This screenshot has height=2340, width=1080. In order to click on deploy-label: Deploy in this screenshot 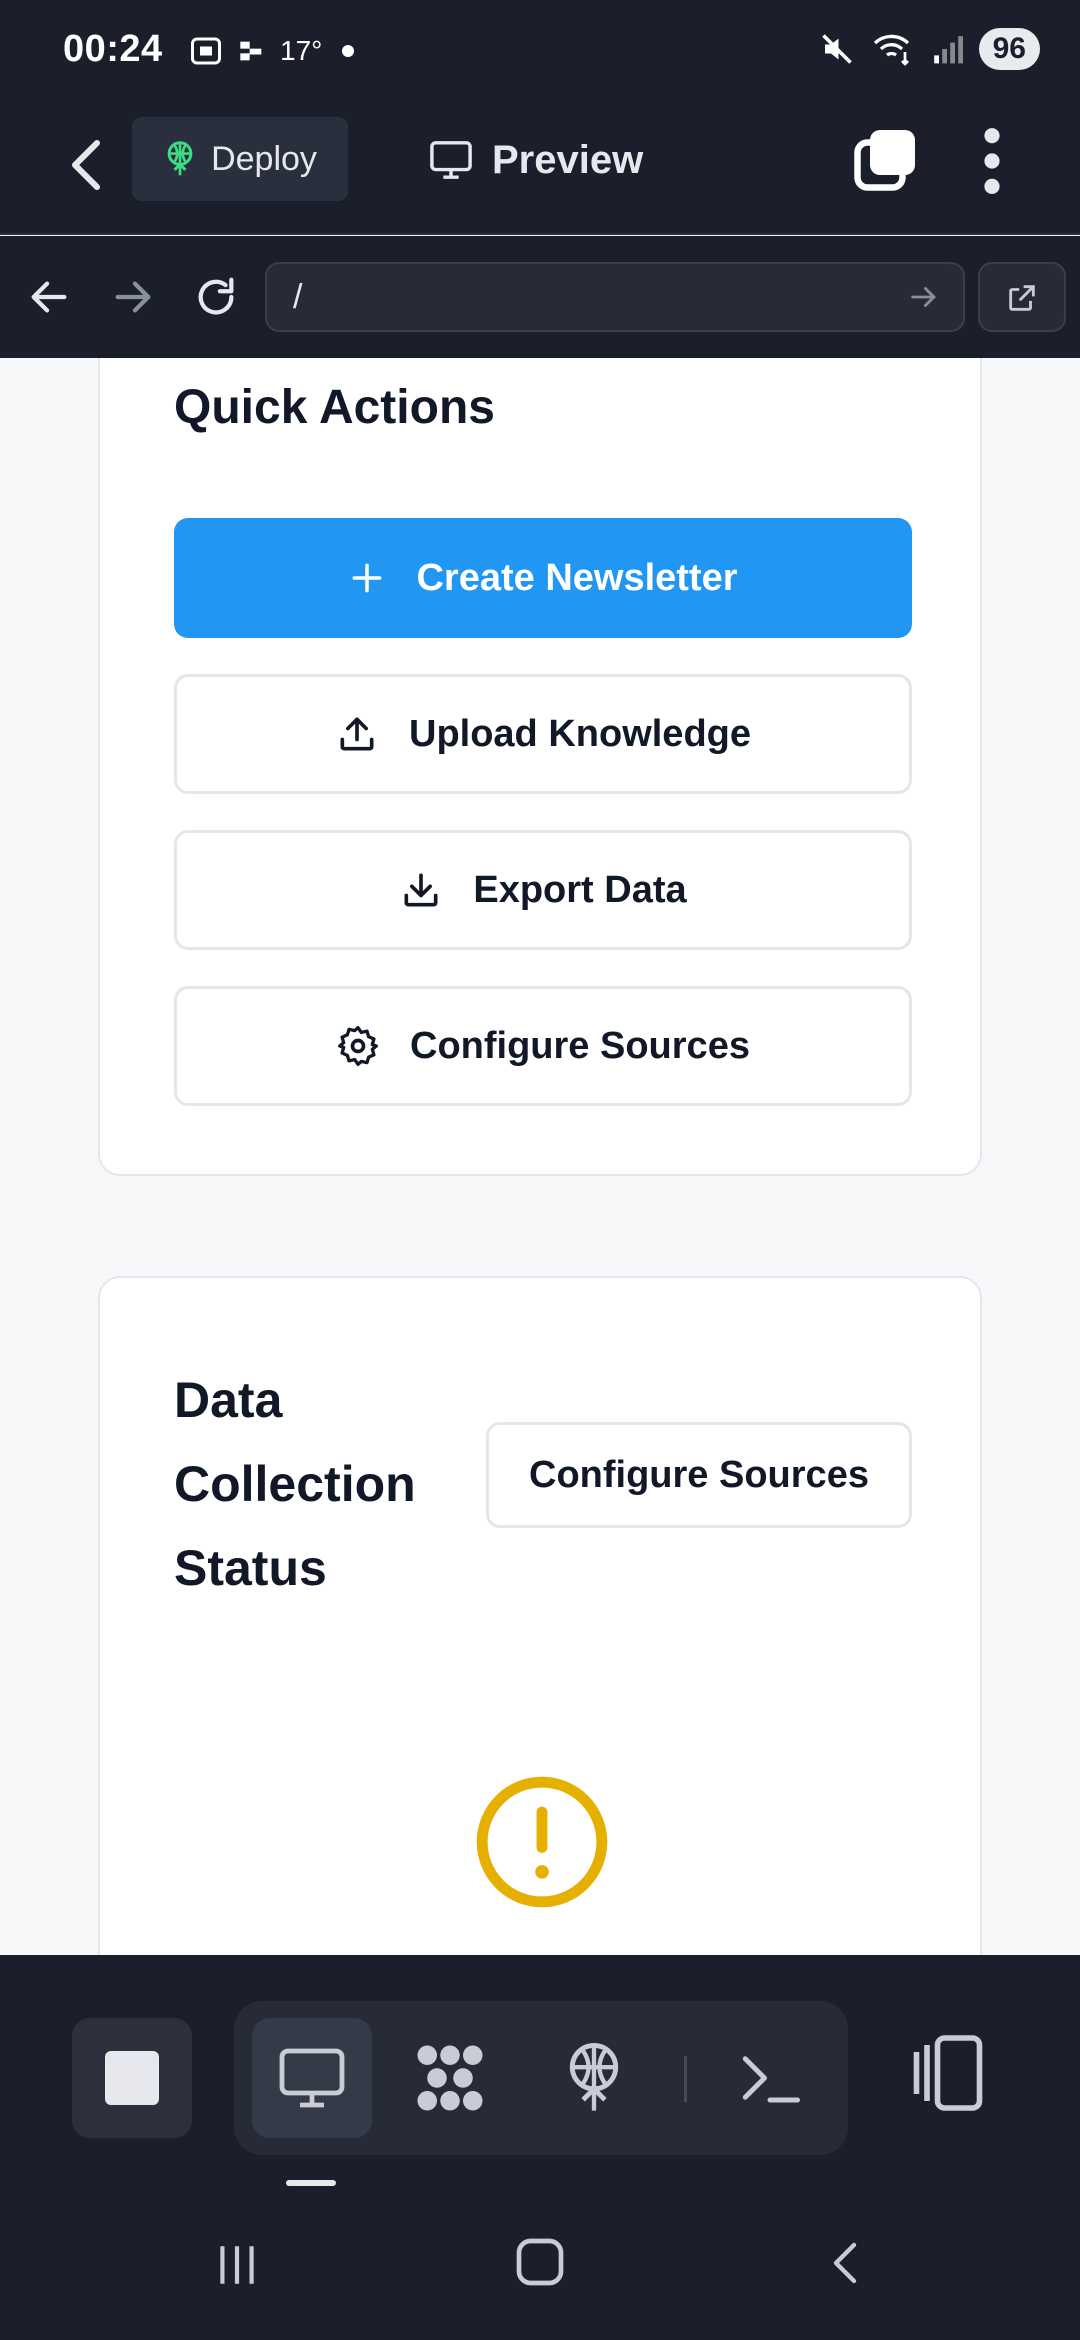, I will do `click(264, 158)`.